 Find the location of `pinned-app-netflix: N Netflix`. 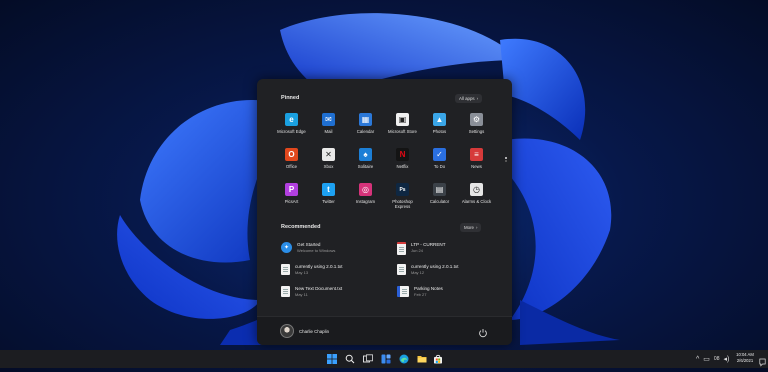

pinned-app-netflix: N Netflix is located at coordinates (402, 163).